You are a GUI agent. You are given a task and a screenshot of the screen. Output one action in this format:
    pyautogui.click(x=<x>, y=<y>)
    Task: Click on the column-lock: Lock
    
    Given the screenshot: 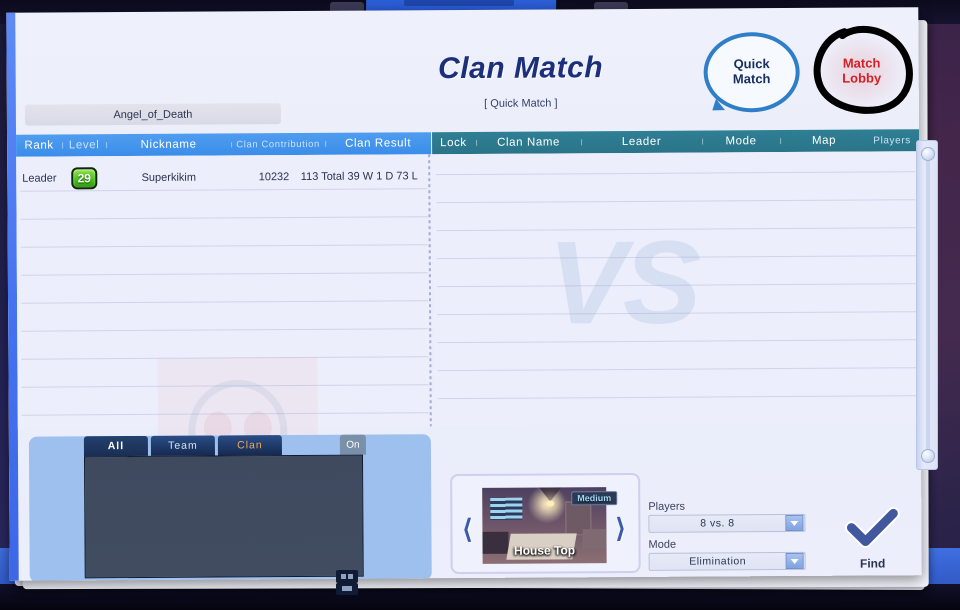 What is the action you would take?
    pyautogui.click(x=454, y=143)
    